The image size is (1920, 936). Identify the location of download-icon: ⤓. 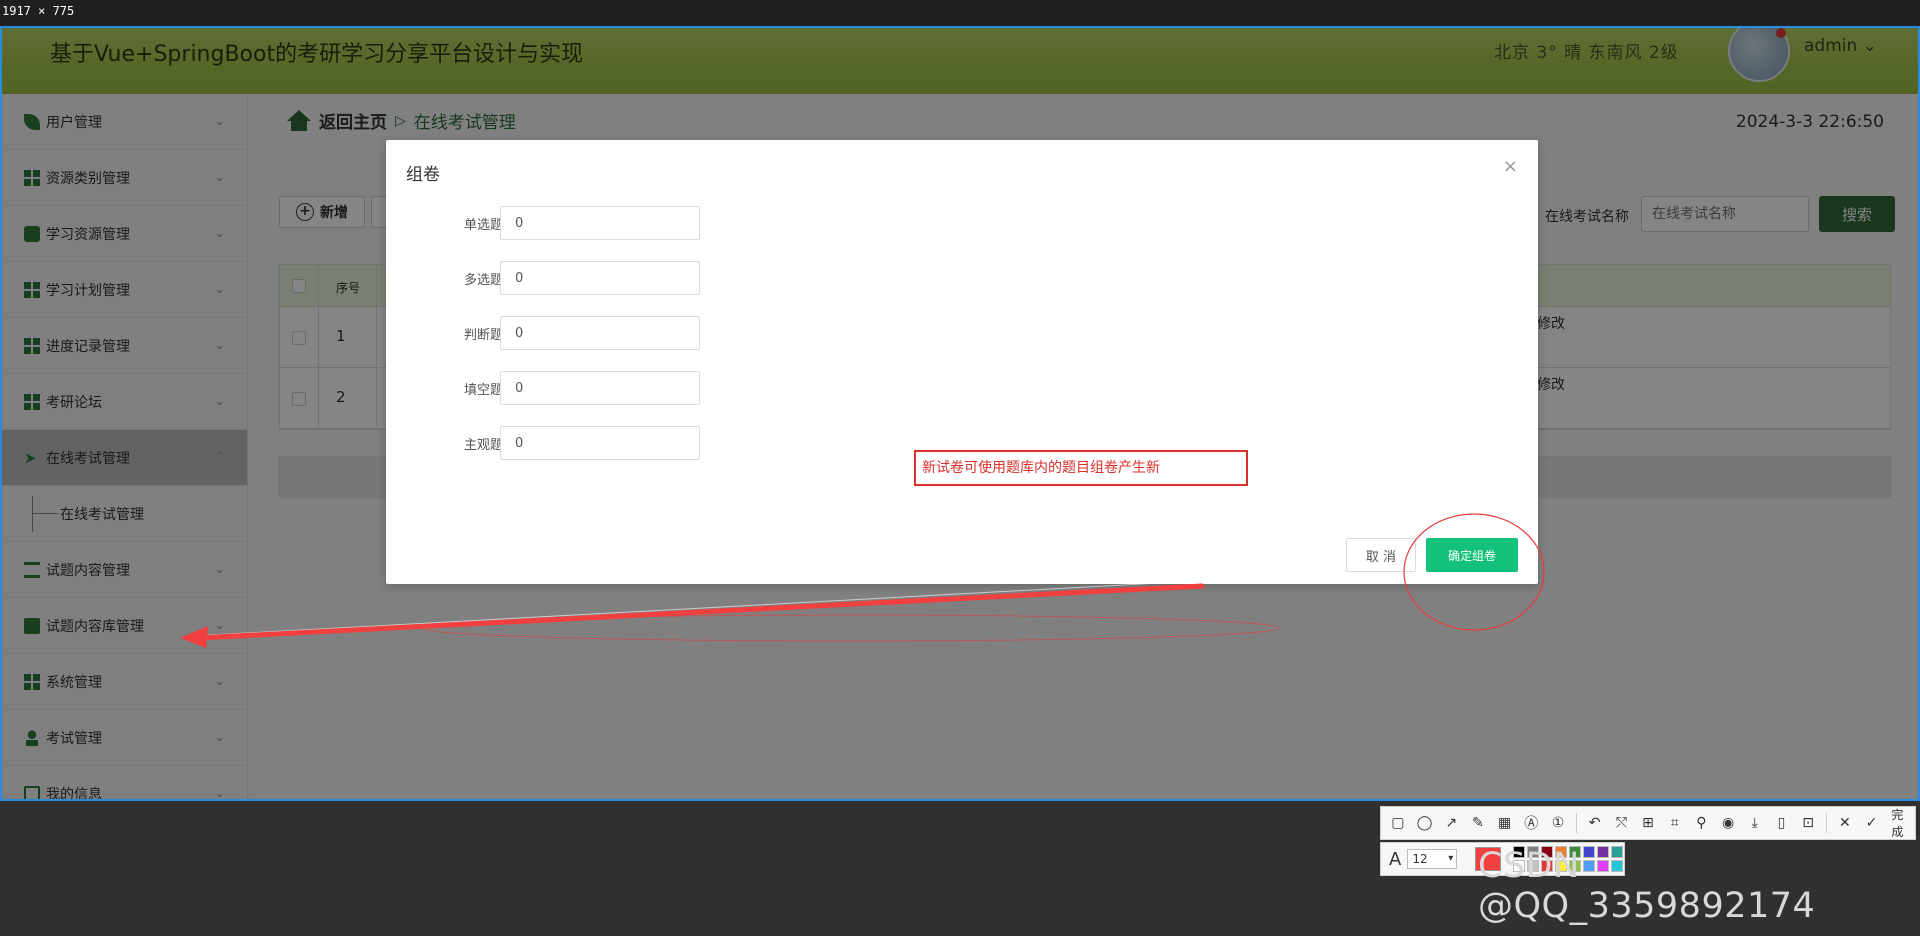
(1755, 823).